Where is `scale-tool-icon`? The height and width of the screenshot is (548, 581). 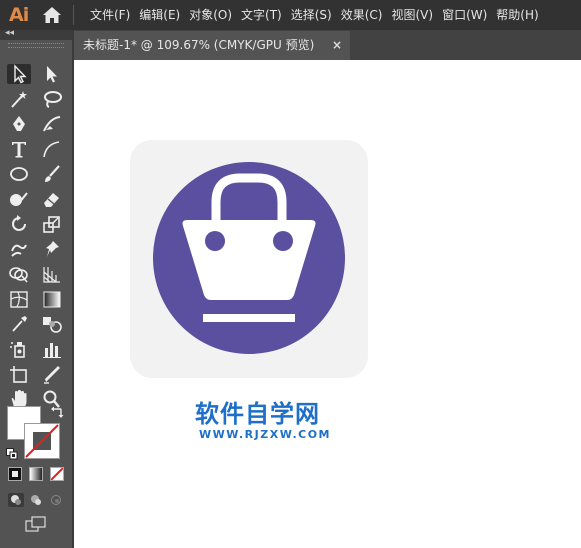
scale-tool-icon is located at coordinates (52, 224).